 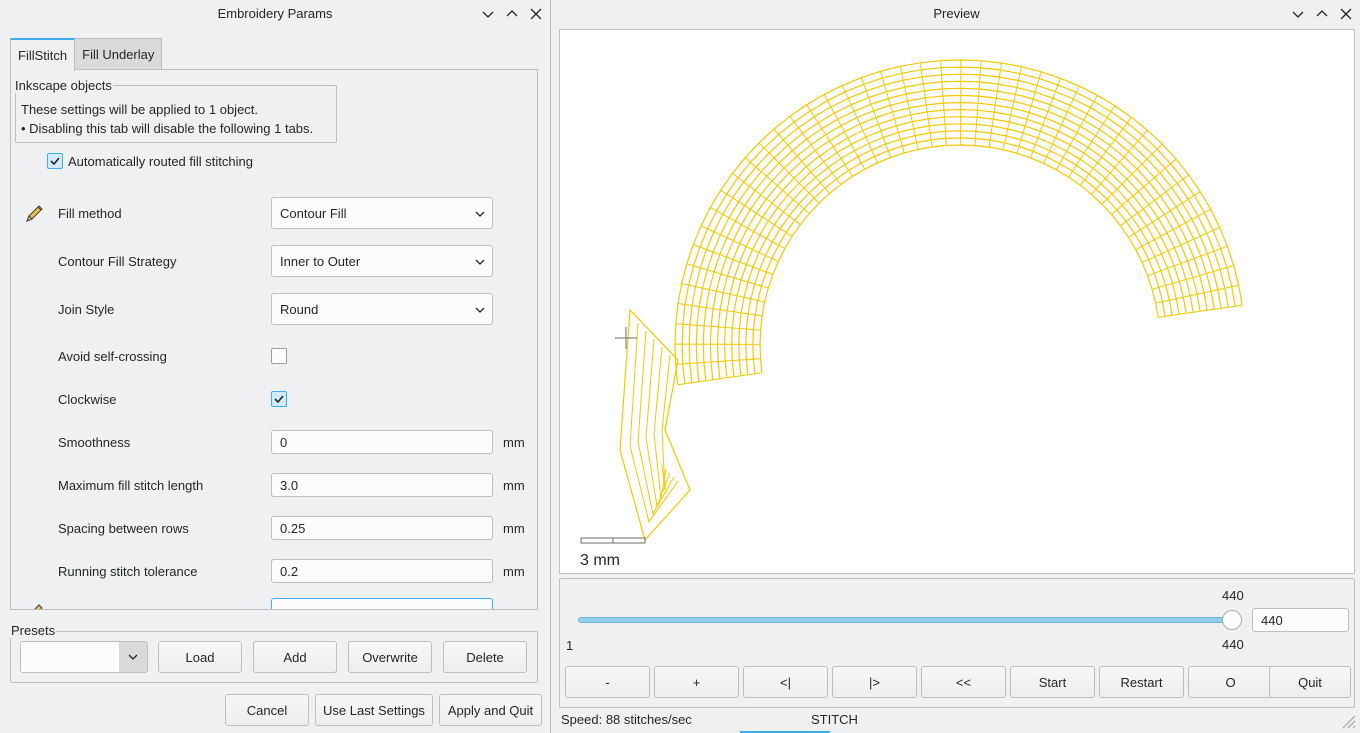 I want to click on max-stitch-length-field: 3.0, so click(x=382, y=485).